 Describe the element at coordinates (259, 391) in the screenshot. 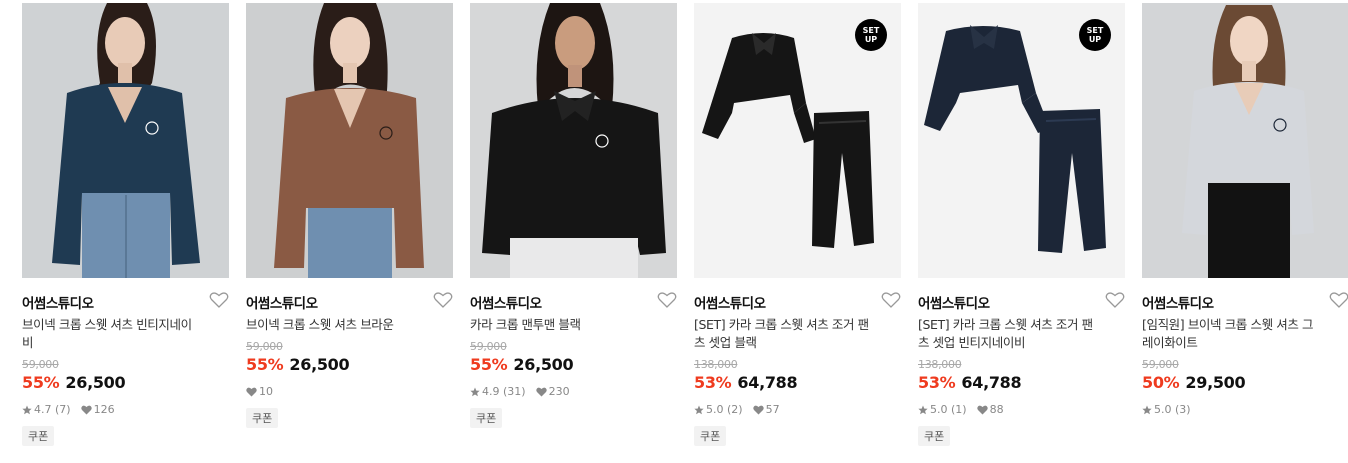

I see `likes: 10` at that location.